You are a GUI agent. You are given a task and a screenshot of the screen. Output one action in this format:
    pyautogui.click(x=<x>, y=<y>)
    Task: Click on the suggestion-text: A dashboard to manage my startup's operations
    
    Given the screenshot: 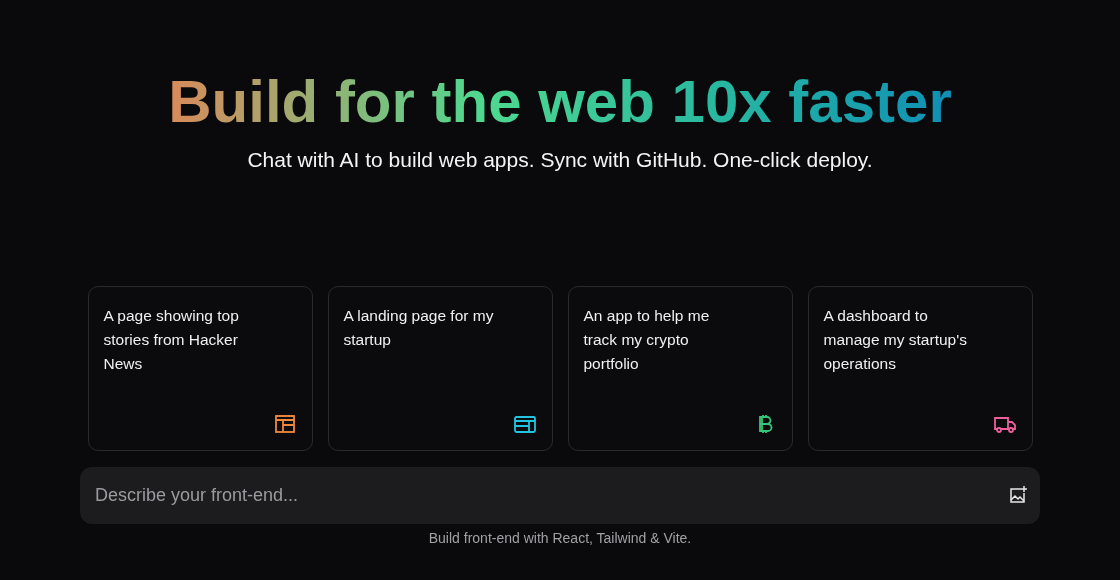 What is the action you would take?
    pyautogui.click(x=895, y=340)
    